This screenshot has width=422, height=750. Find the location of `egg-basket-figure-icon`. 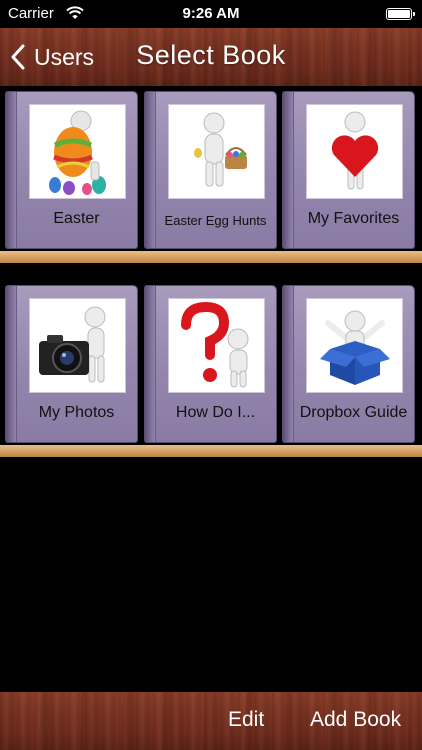

egg-basket-figure-icon is located at coordinates (220, 149).